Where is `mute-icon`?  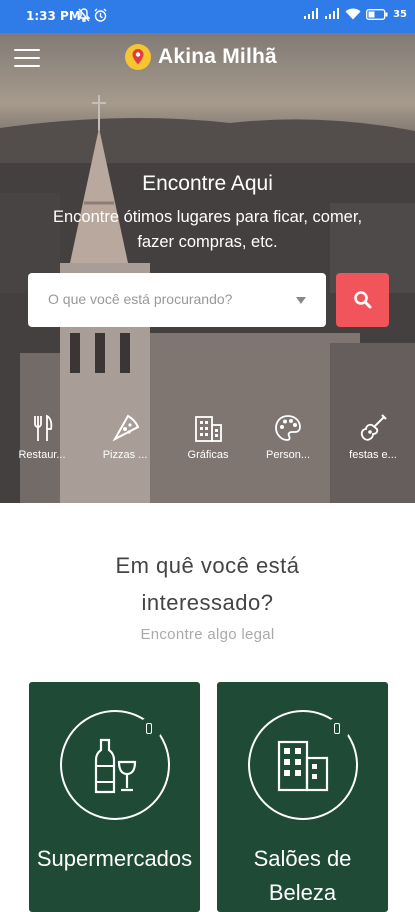 mute-icon is located at coordinates (84, 15).